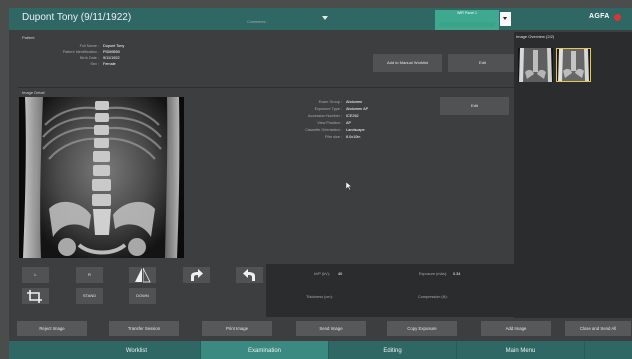 The width and height of the screenshot is (632, 359). I want to click on patient-id-value: PID89550, so click(111, 52).